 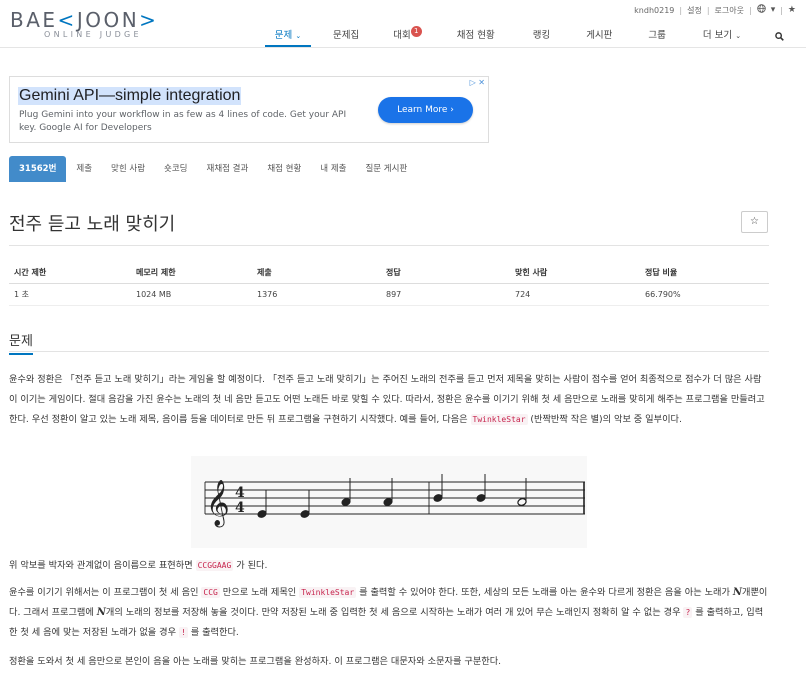 What do you see at coordinates (599, 38) in the screenshot?
I see `nav-item-board: 게시판` at bounding box center [599, 38].